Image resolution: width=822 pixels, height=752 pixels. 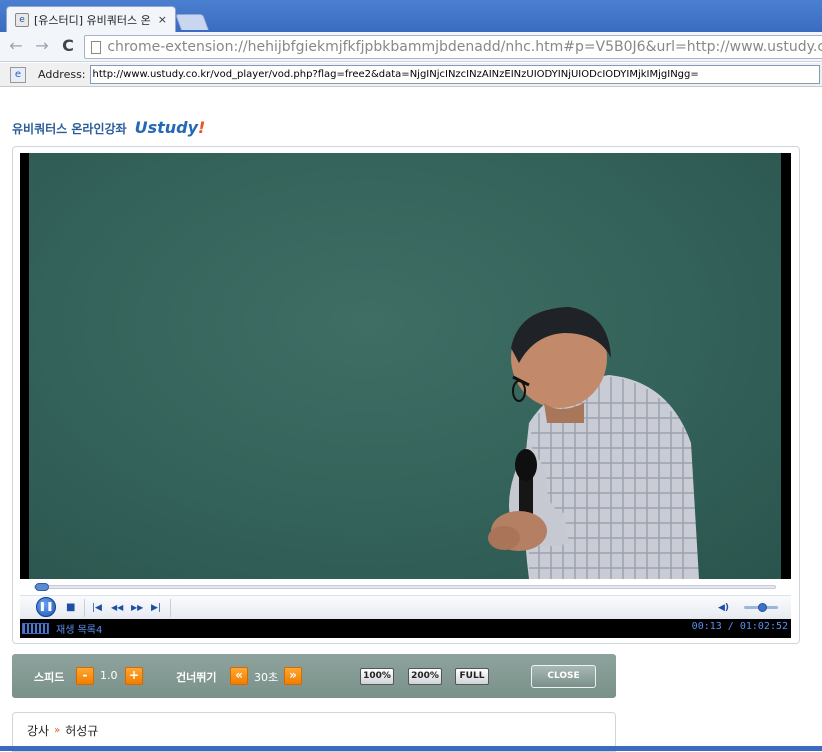 I want to click on player-controls: ❚❚ ■ |◀ ◀◀ ▶▶ ▶| ◀), so click(x=405, y=607).